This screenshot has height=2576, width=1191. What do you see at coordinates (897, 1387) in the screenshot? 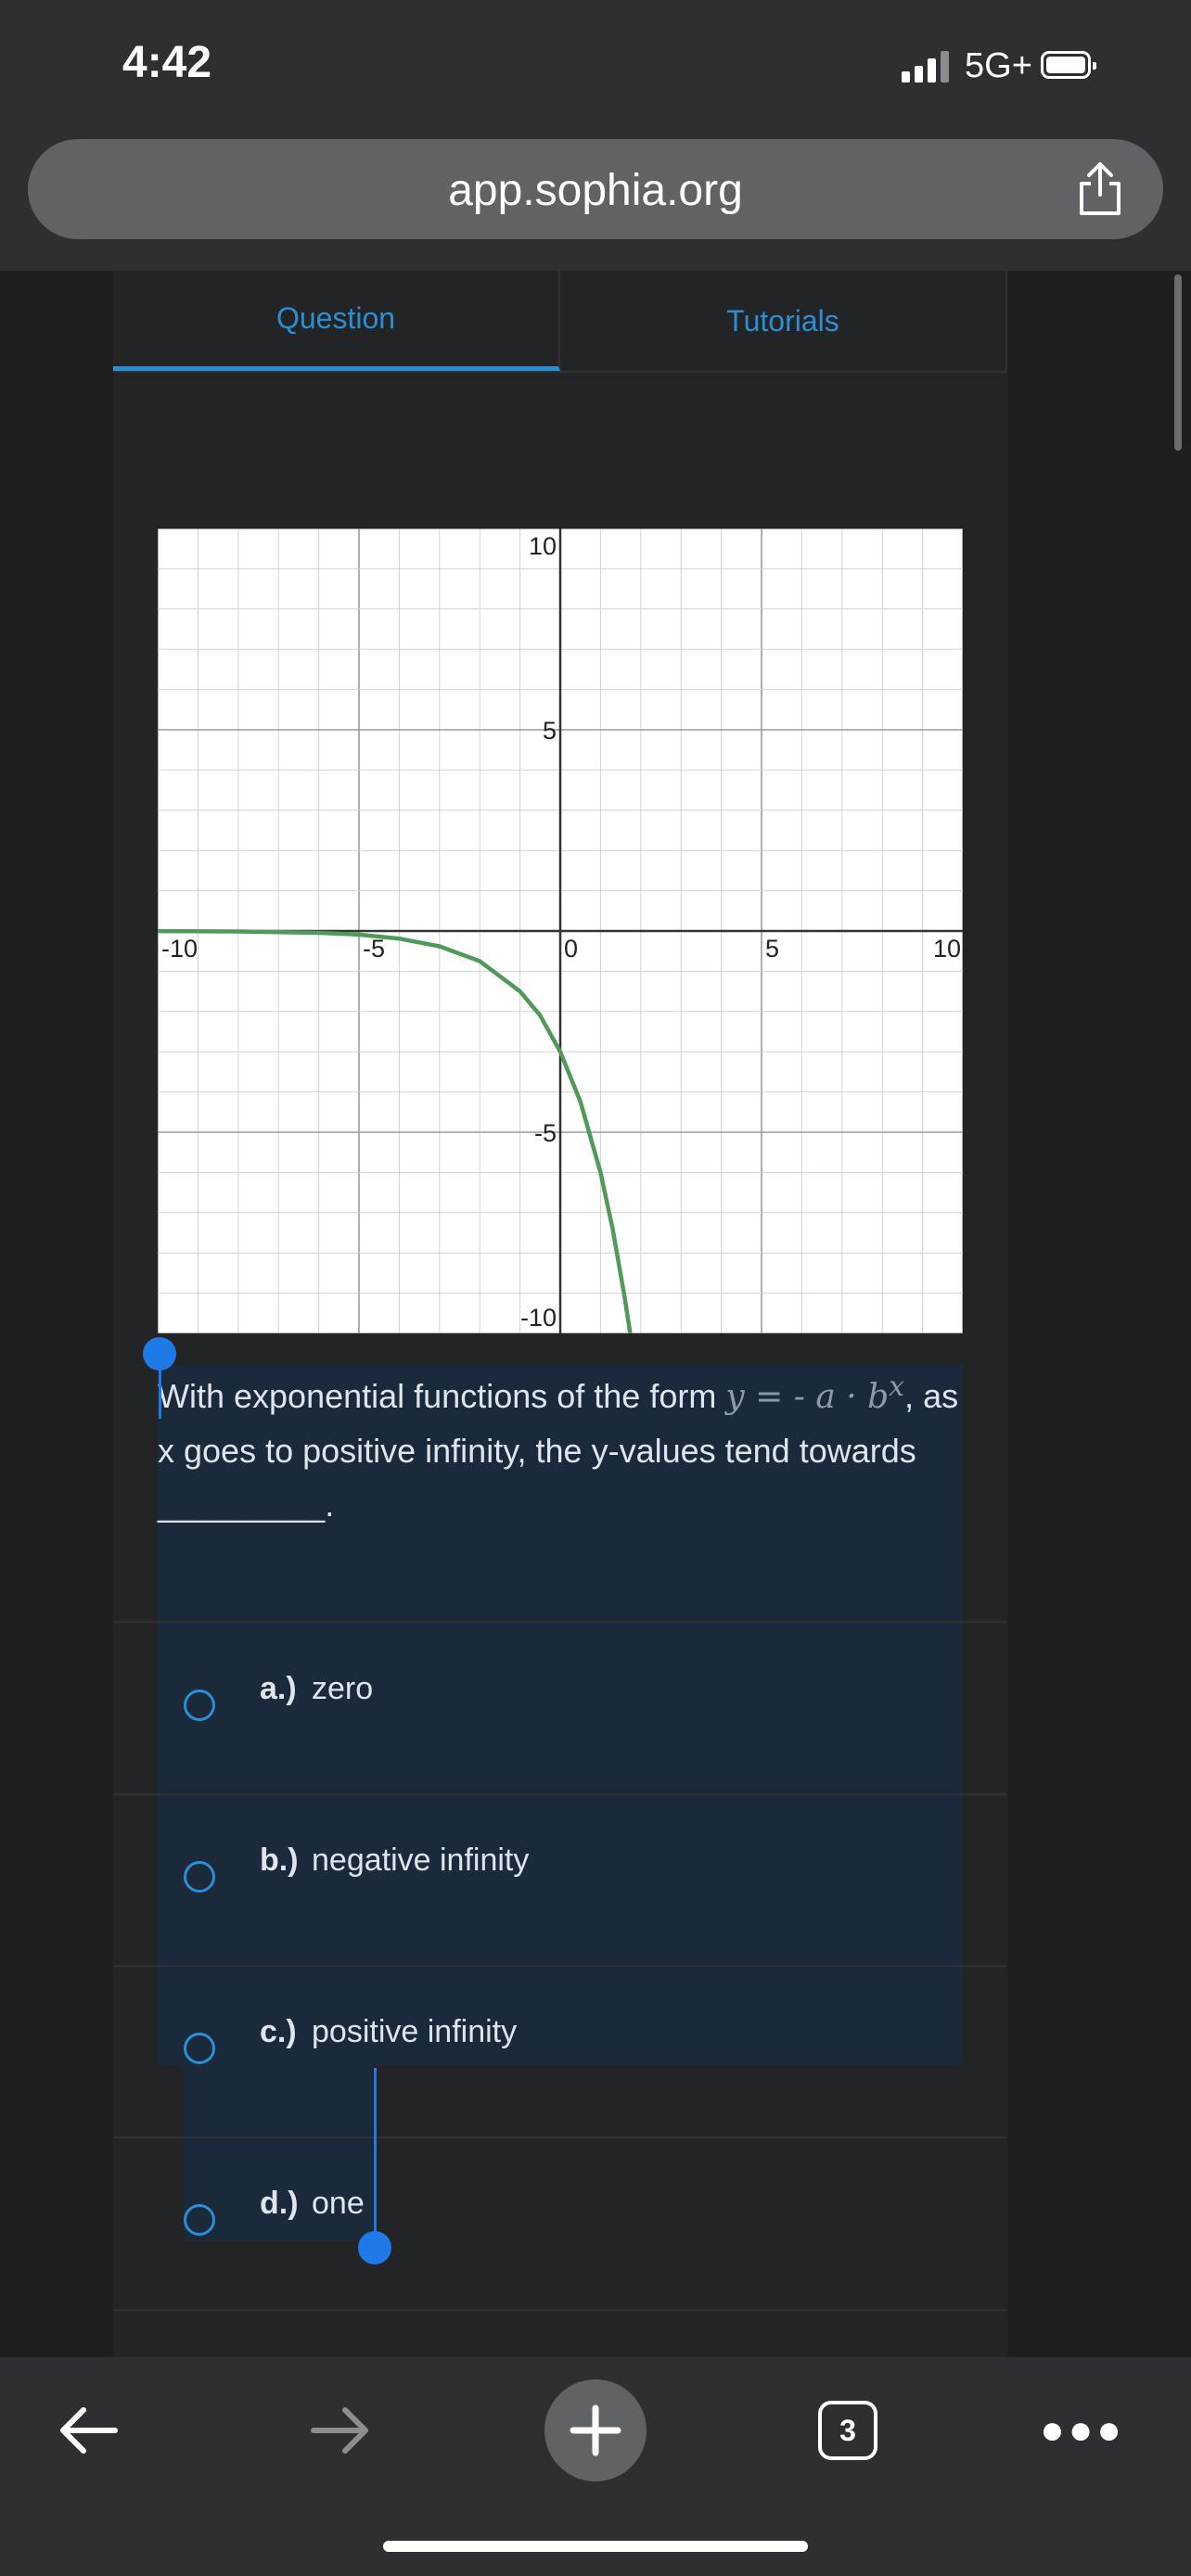
I see `question-formula-exponent: x` at bounding box center [897, 1387].